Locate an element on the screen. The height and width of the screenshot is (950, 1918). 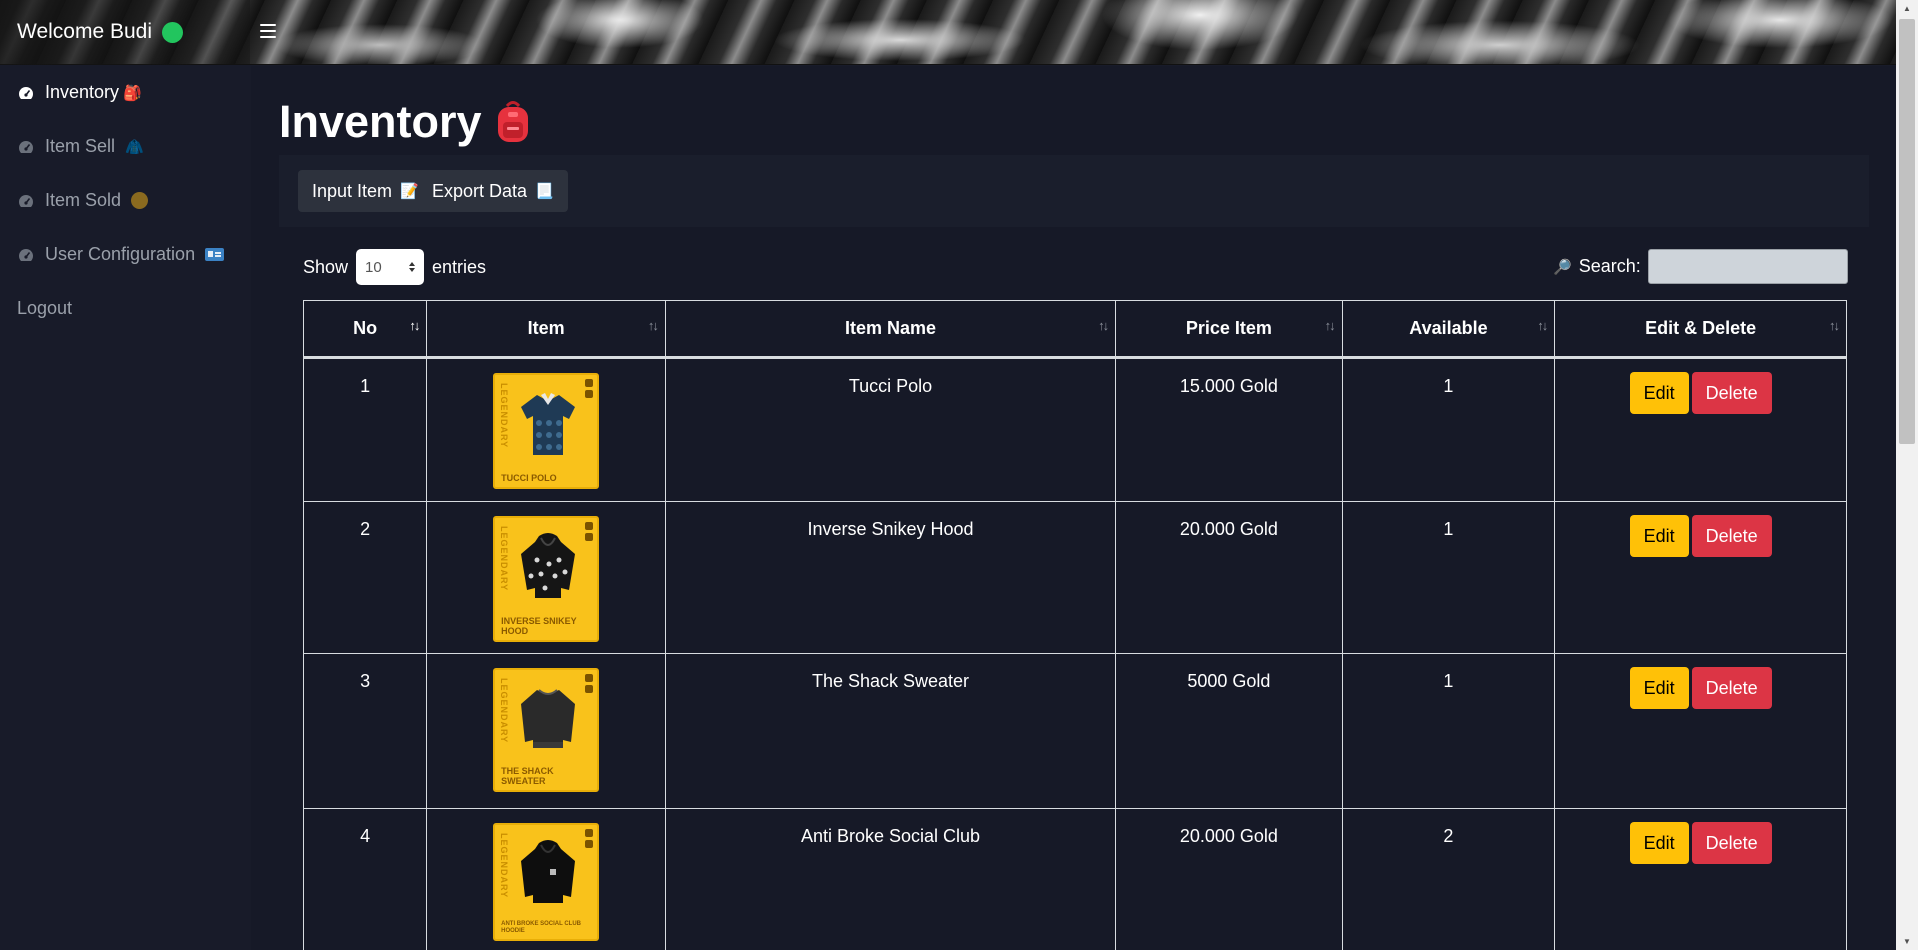
sidebar-item-item-sell: Item Sell 🧥 is located at coordinates (80, 146).